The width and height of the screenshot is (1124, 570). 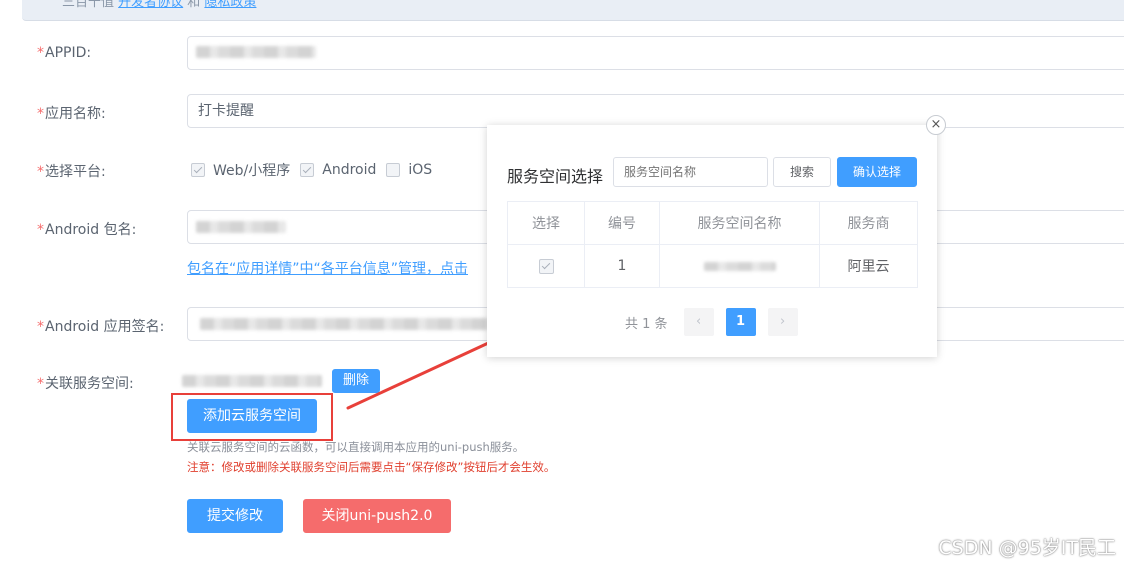 I want to click on table-header-row: 选择 编号 服务空间名称 服务商, so click(x=712, y=223).